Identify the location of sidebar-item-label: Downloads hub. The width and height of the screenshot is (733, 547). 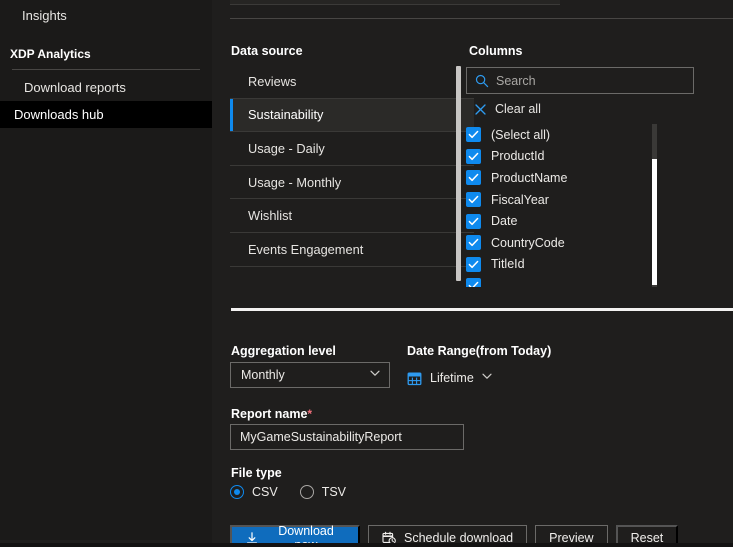
(59, 114).